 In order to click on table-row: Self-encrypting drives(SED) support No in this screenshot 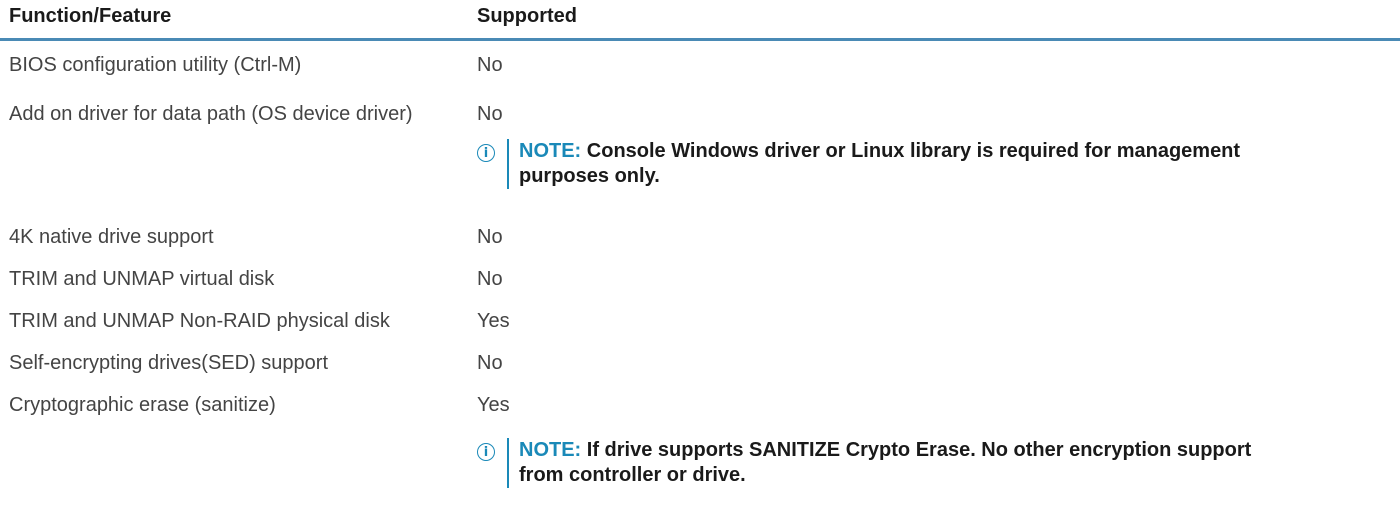, I will do `click(700, 357)`.